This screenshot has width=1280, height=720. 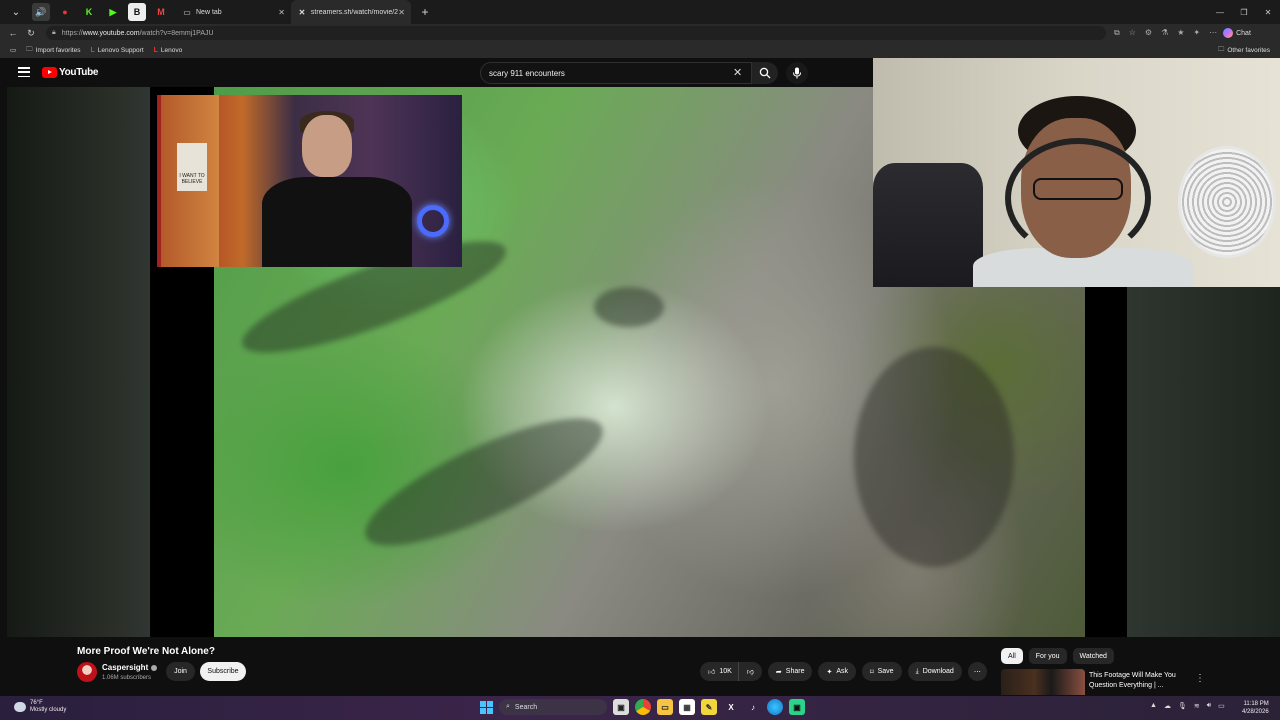 I want to click on download-button: ⤓ Download, so click(x=934, y=671).